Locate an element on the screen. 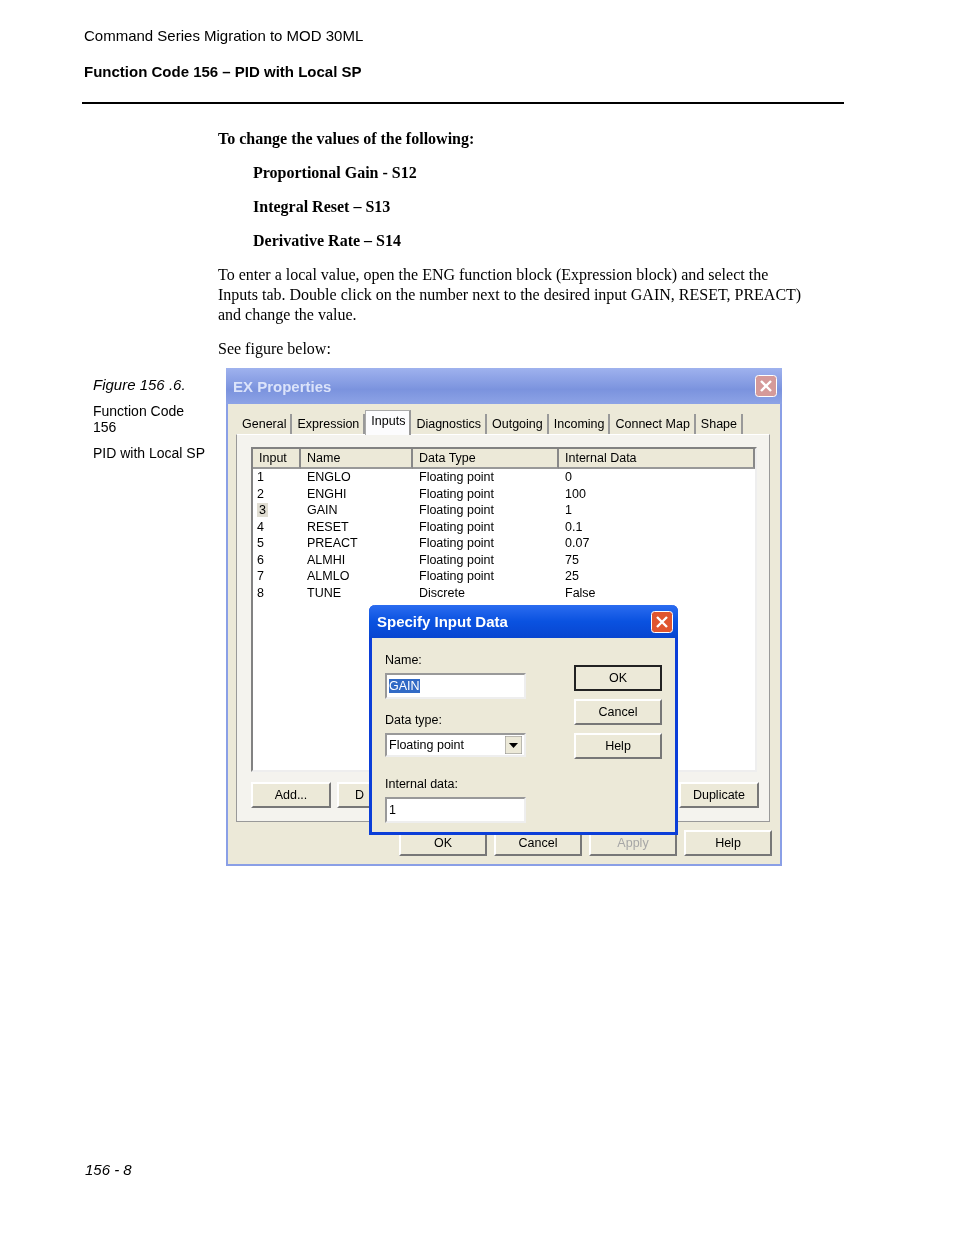 The image size is (954, 1235). lead-text: To change the values of the following: is located at coordinates (347, 139).